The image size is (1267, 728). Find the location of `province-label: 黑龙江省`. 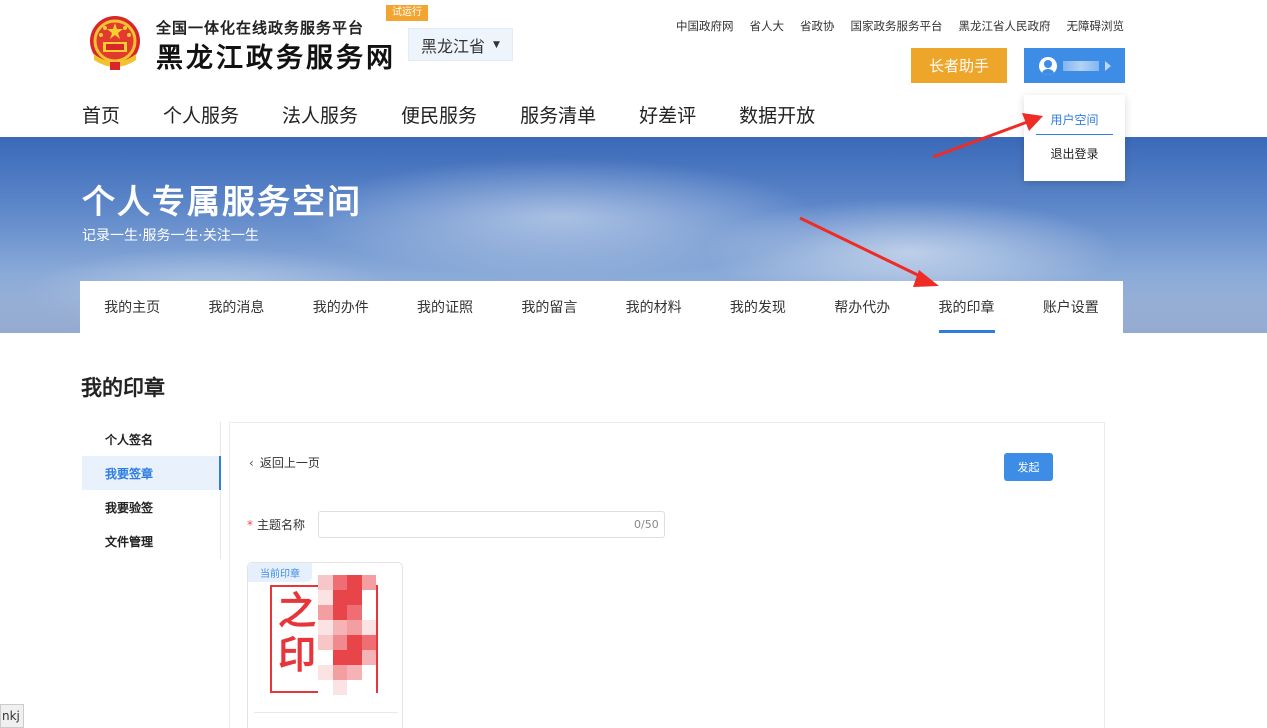

province-label: 黑龙江省 is located at coordinates (453, 46).